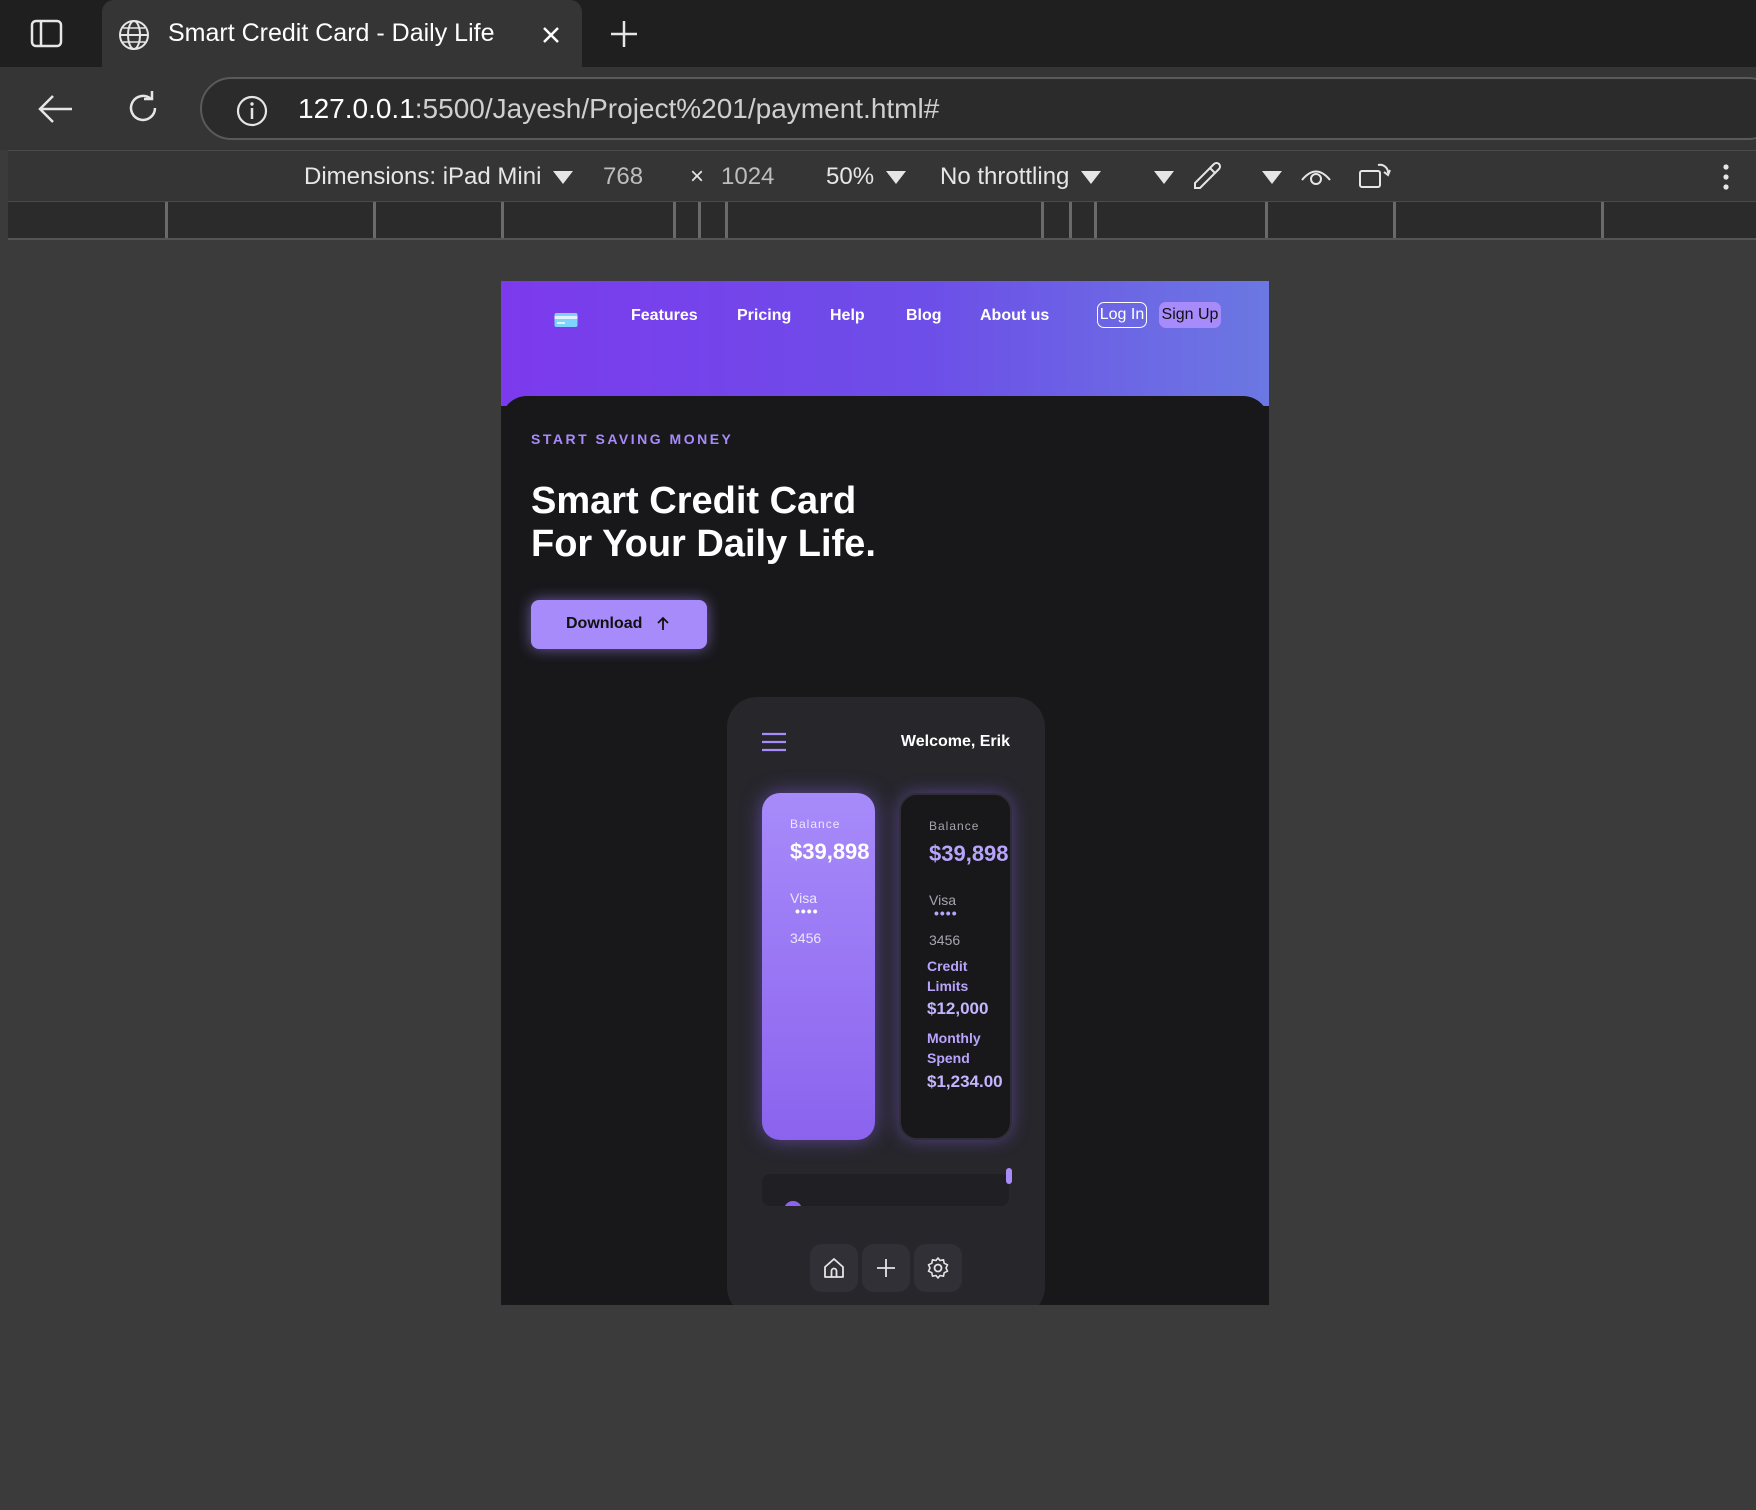  I want to click on dimension-times-label: ×, so click(697, 176).